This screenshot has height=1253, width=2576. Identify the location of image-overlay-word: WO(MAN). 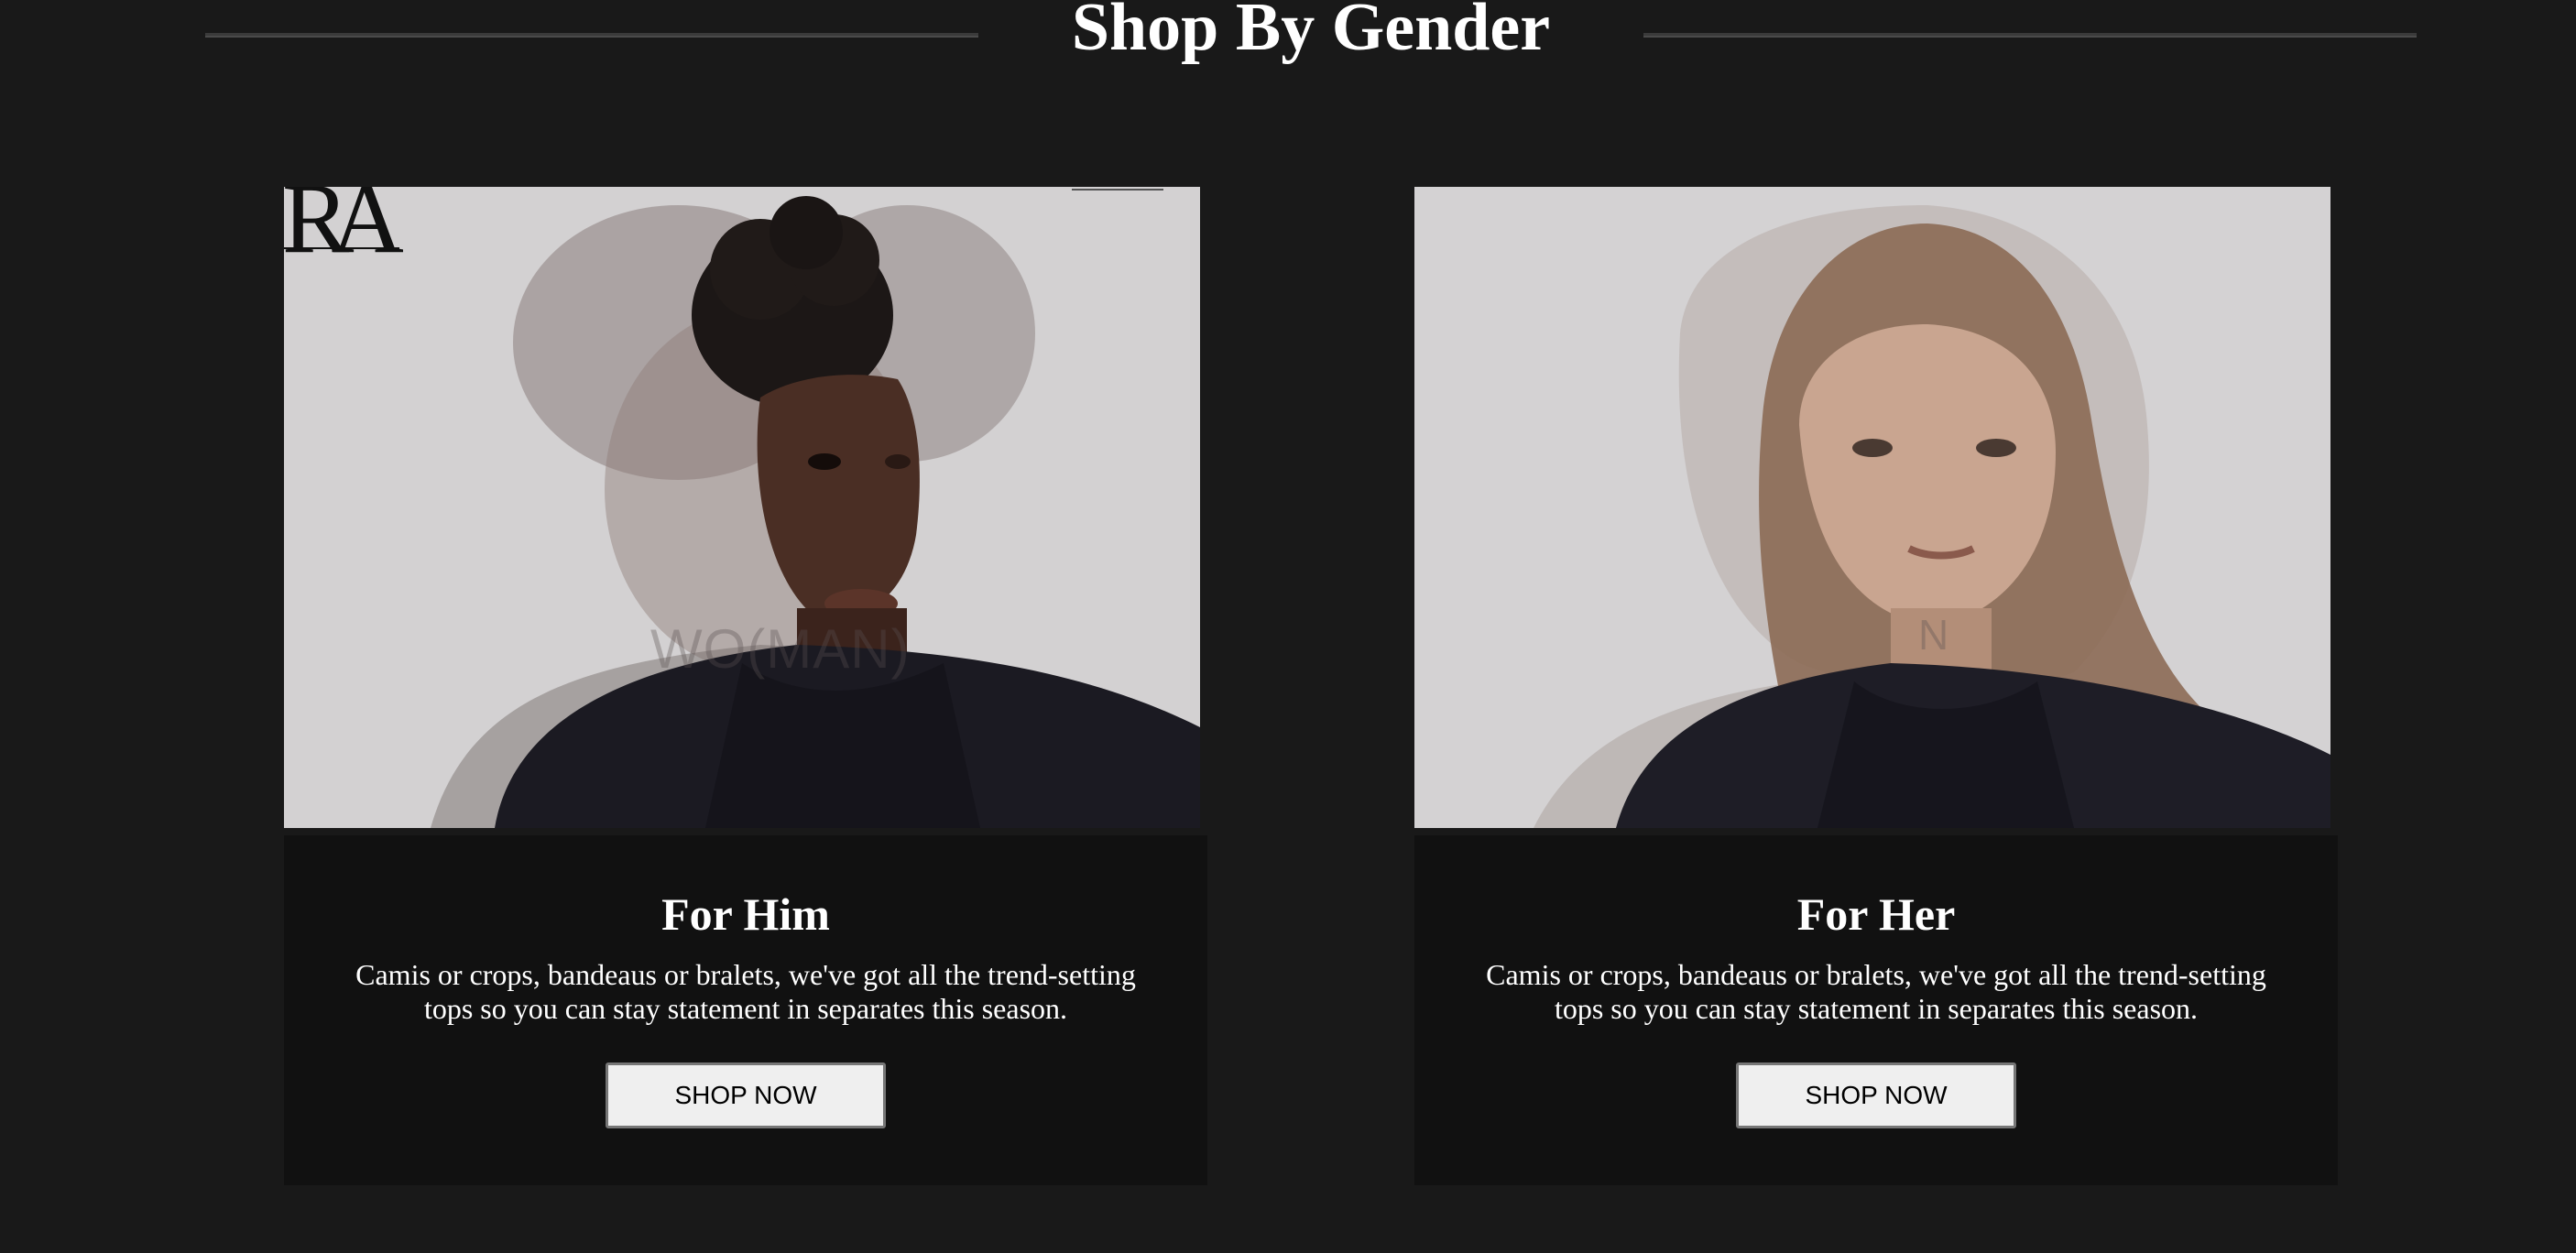
(781, 649).